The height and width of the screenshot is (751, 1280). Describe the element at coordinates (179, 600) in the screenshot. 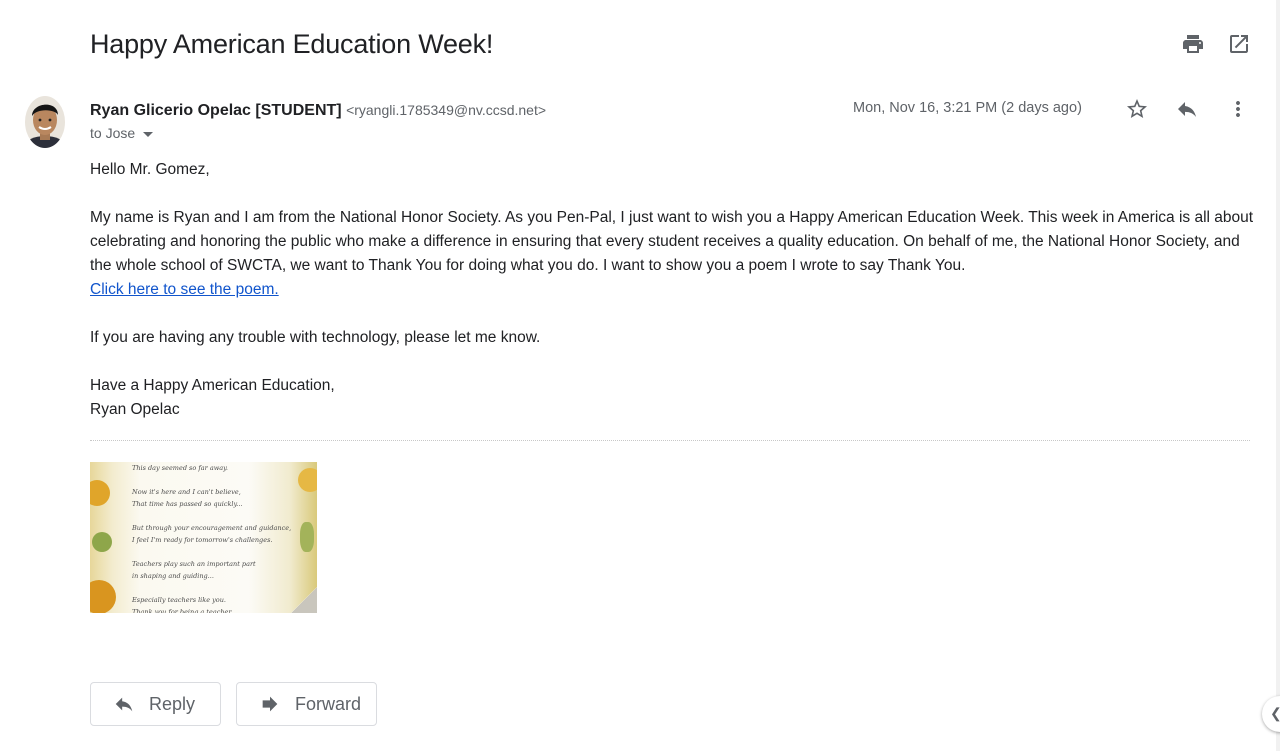

I see `poem-line: Especially teachers like you.` at that location.